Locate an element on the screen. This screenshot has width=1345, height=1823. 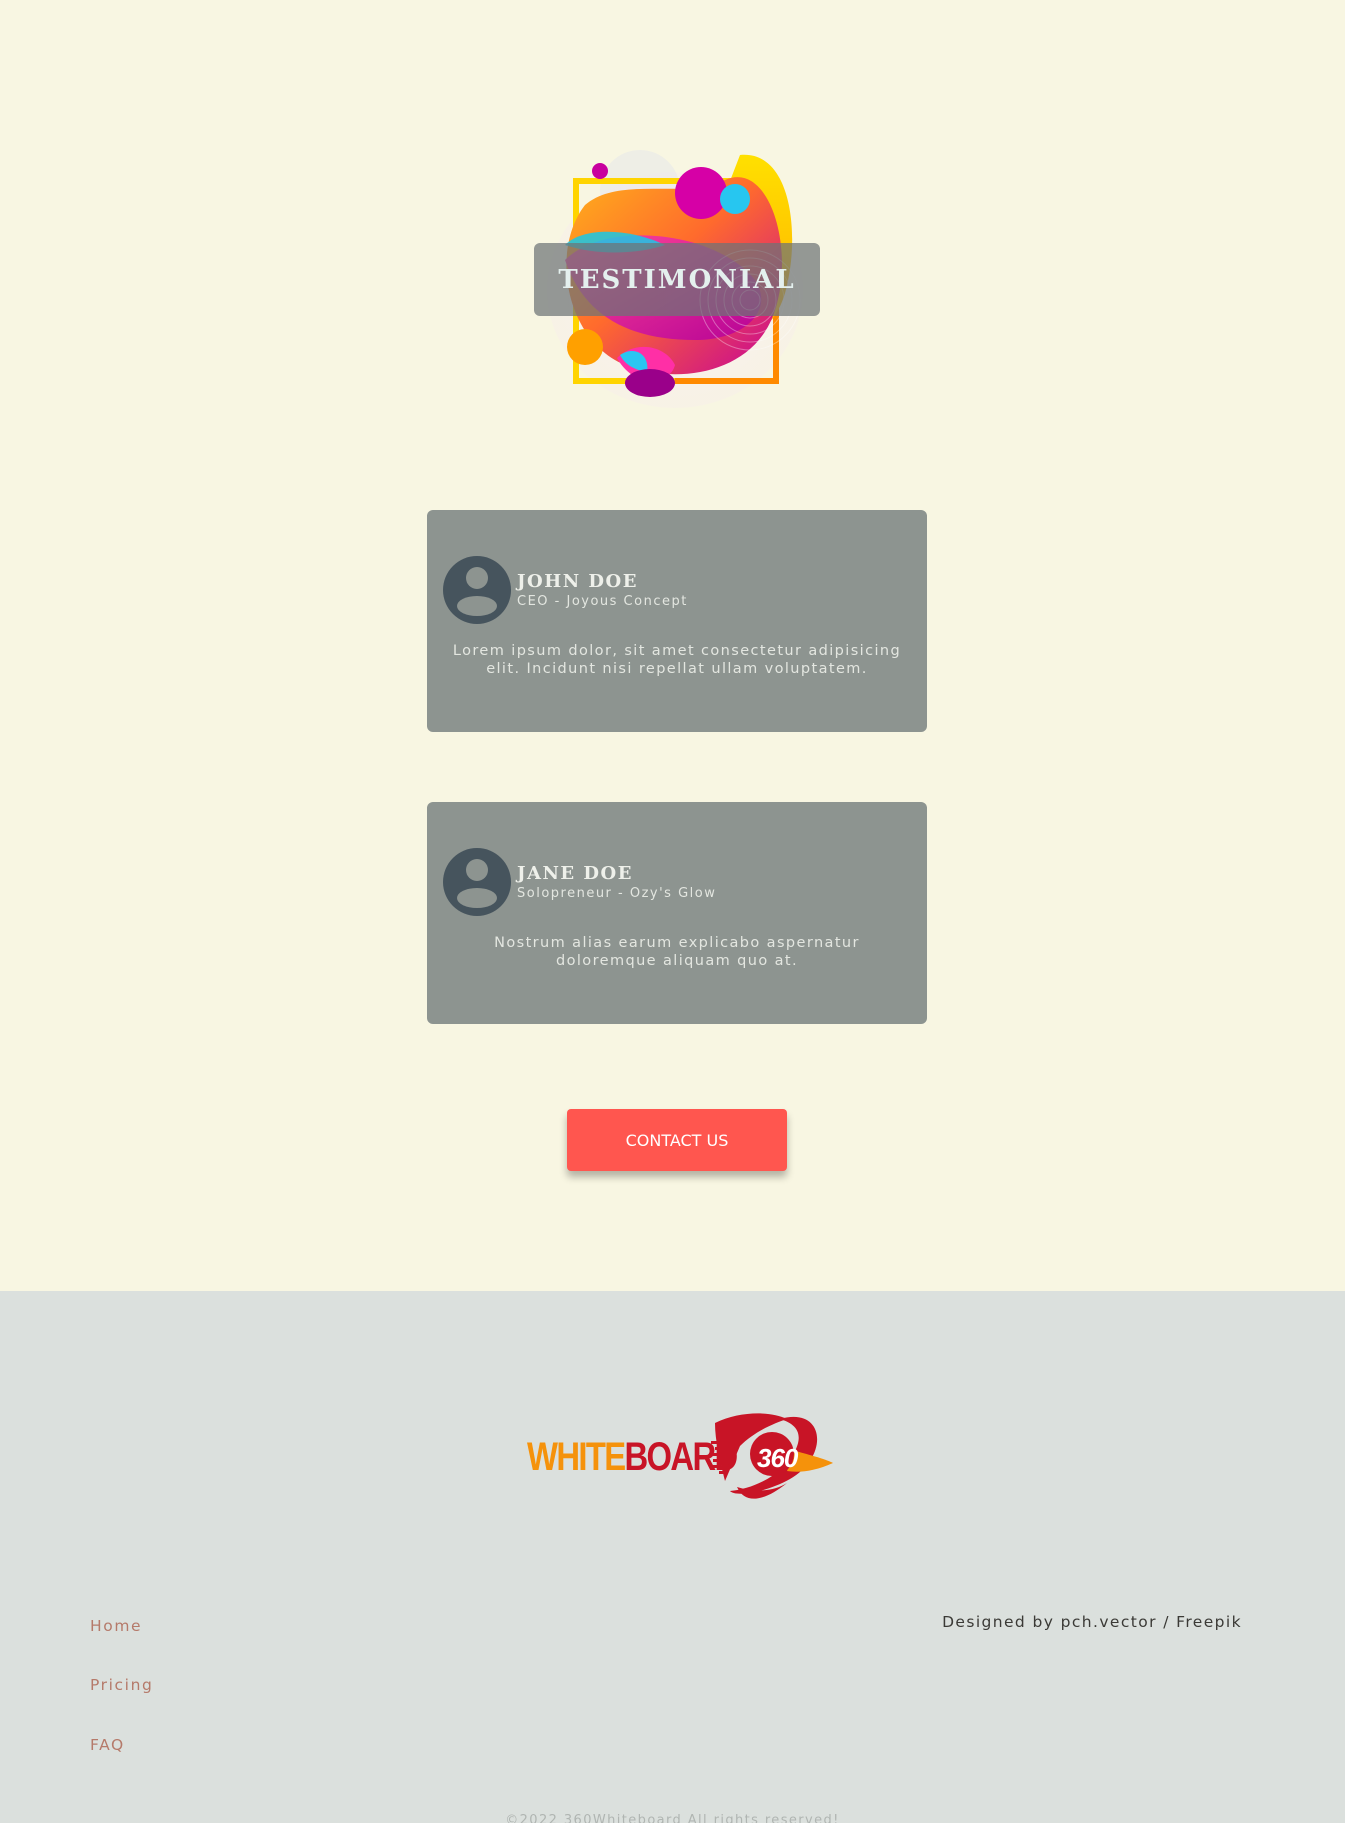
footer-link-home: Home is located at coordinates (116, 1626).